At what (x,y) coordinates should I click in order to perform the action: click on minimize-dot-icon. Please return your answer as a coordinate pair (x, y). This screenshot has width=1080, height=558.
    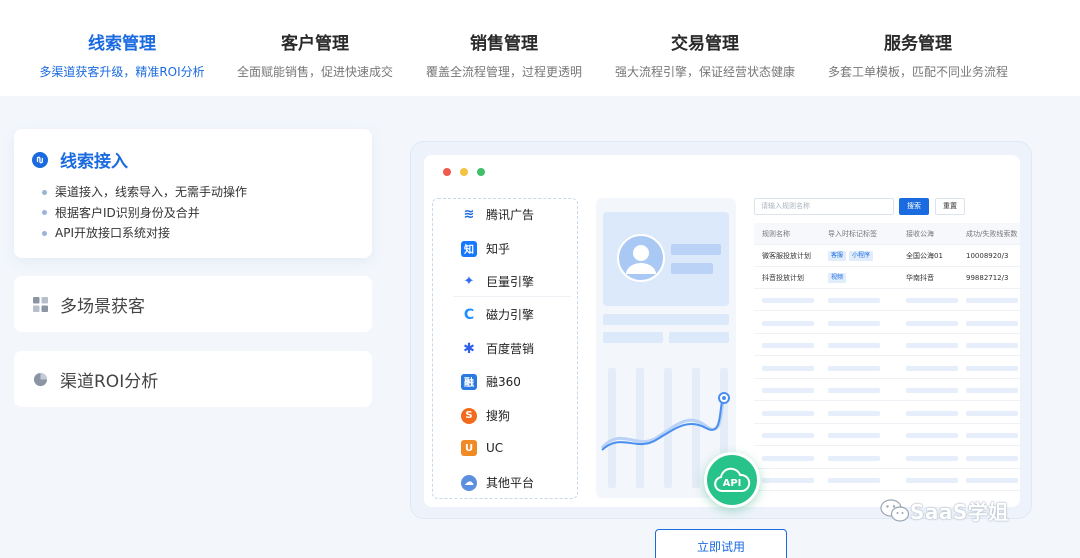
    Looking at the image, I should click on (464, 172).